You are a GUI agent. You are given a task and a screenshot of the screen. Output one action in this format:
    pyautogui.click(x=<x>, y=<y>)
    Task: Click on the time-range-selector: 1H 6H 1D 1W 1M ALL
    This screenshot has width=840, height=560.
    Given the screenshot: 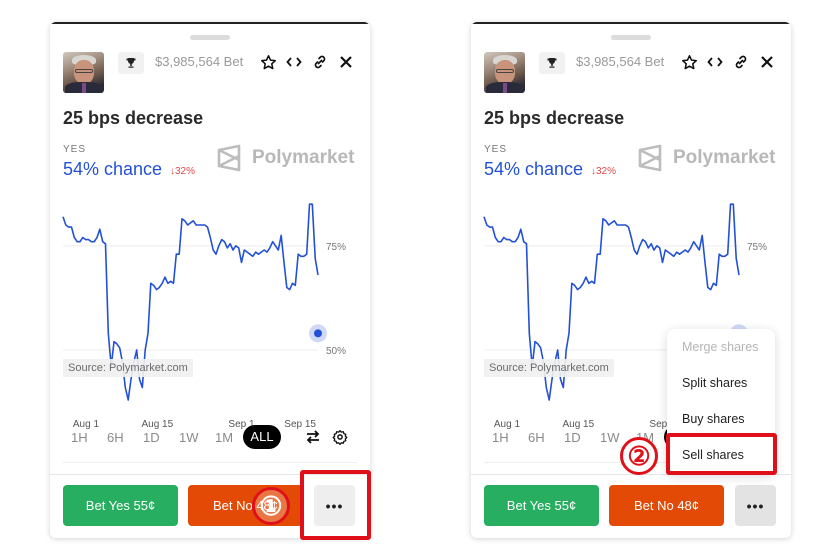 What is the action you would take?
    pyautogui.click(x=172, y=437)
    